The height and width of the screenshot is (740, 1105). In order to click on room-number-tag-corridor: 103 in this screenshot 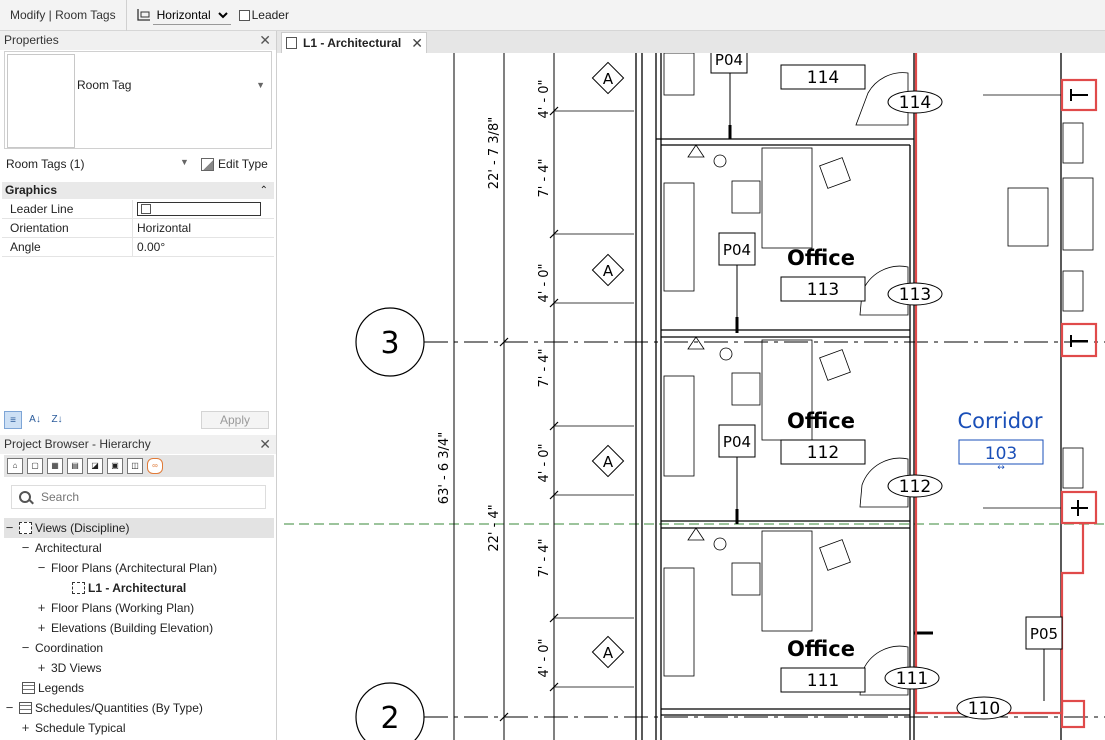, I will do `click(1001, 454)`.